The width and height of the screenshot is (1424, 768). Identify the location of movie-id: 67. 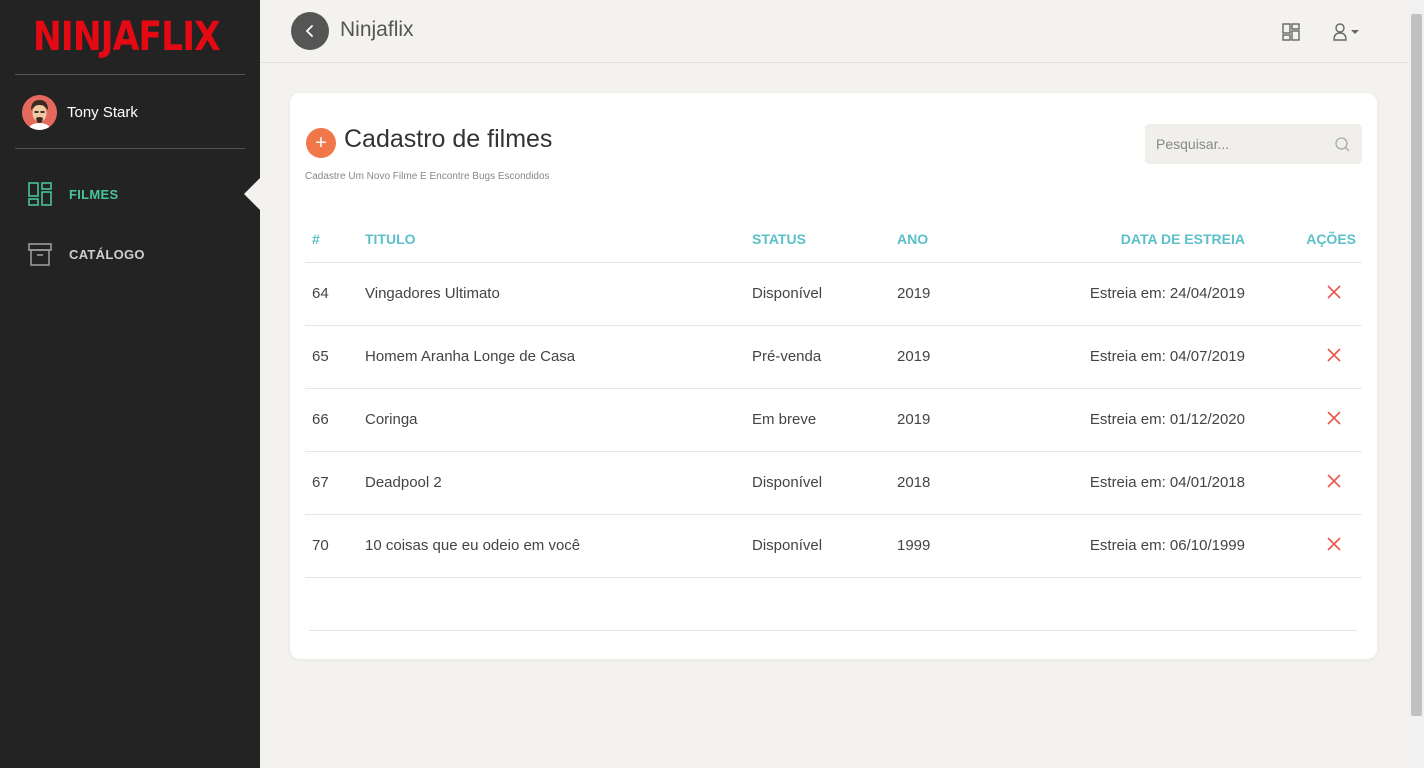
(335, 483).